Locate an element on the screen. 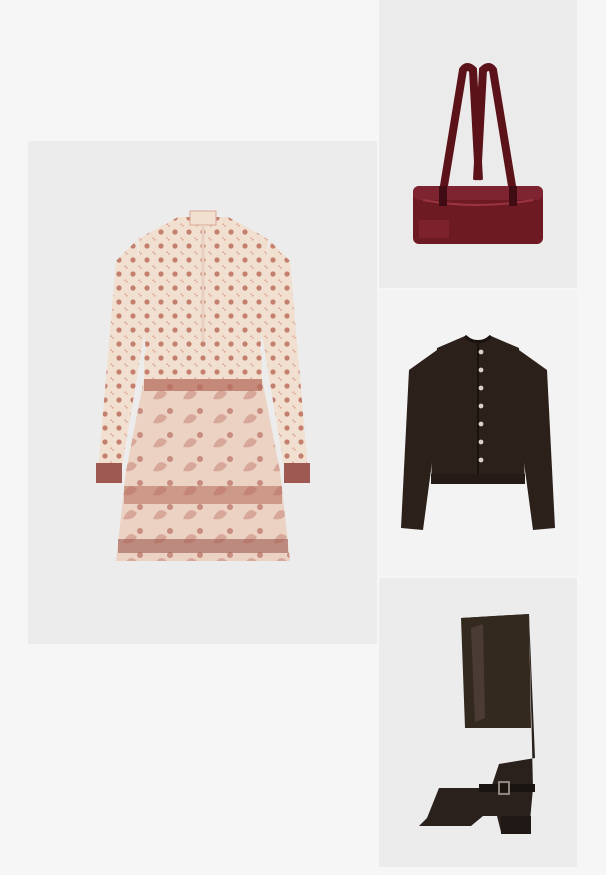  product-tile-boot is located at coordinates (478, 722).